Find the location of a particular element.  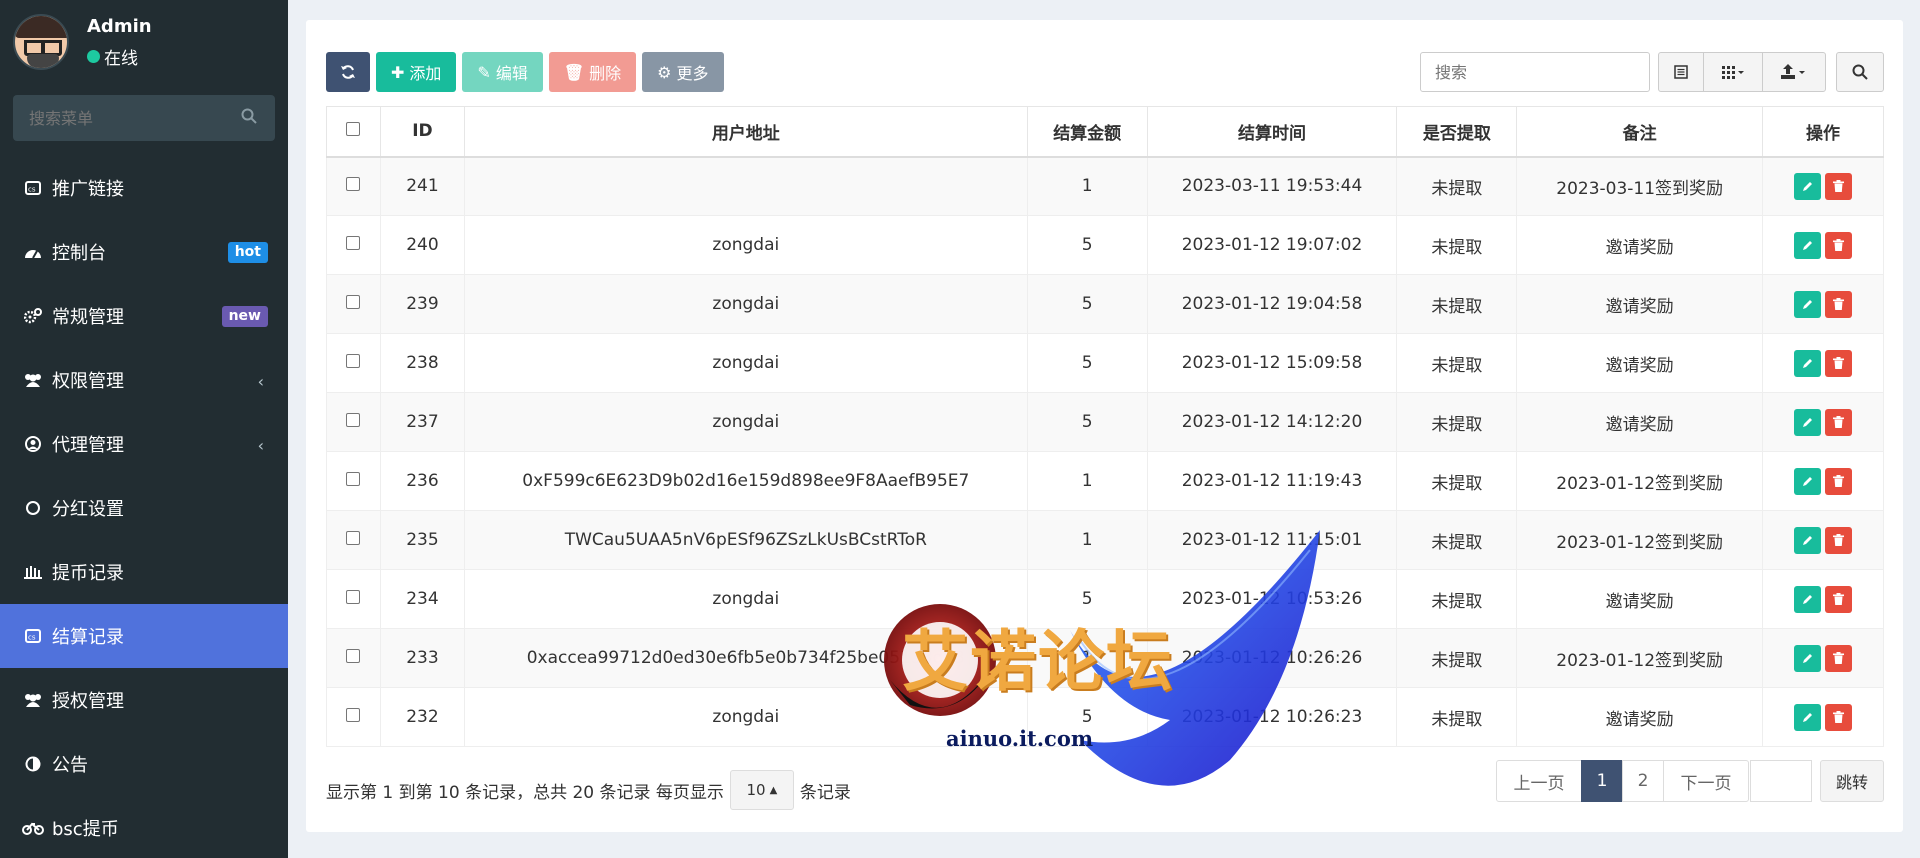

table-search-input is located at coordinates (1535, 72).